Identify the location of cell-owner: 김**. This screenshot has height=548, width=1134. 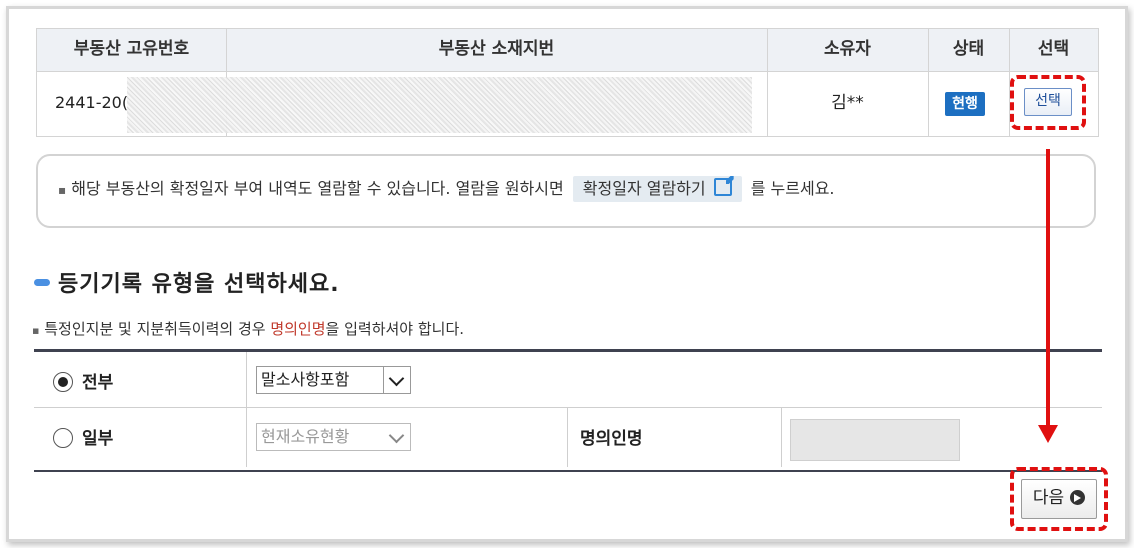
(847, 103).